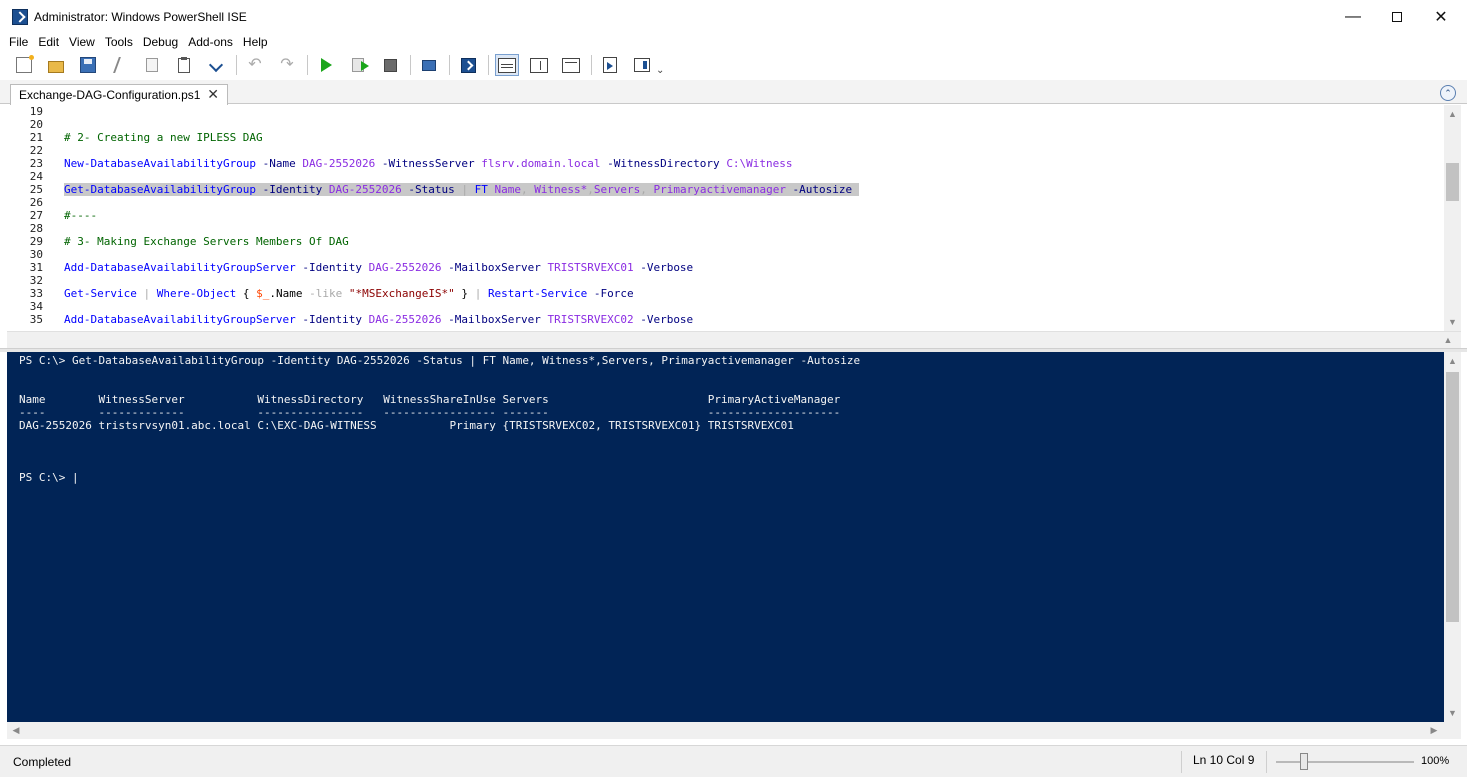  Describe the element at coordinates (1452, 497) in the screenshot. I see `console-scroll-thumb` at that location.